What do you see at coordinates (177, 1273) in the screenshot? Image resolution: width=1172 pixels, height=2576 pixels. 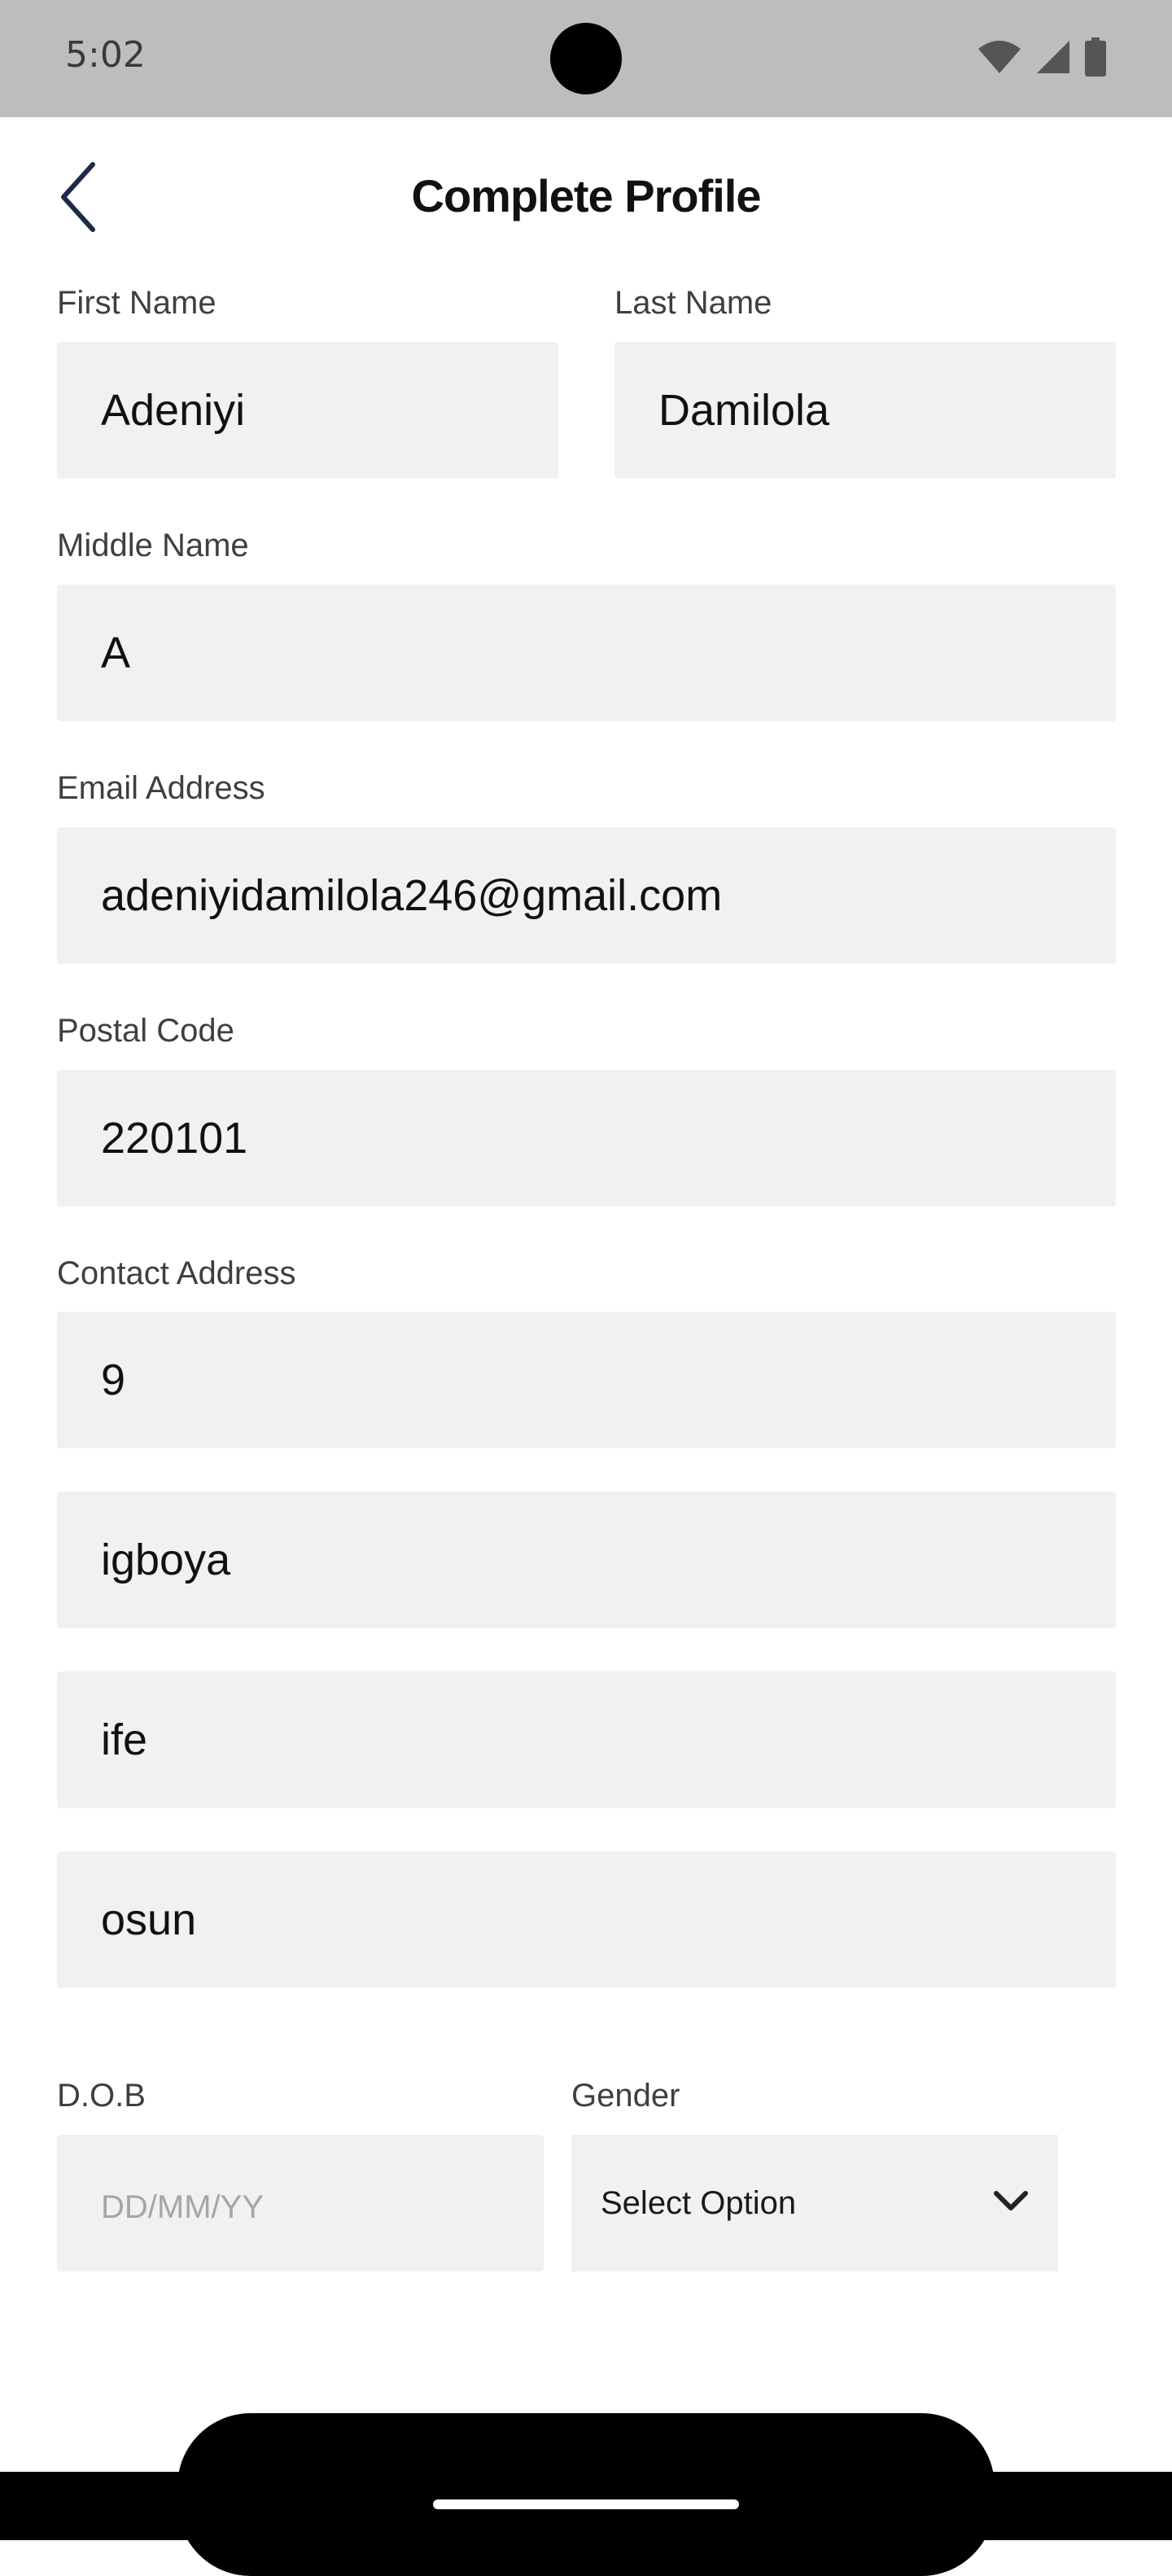 I see `contact-address-label: Contact Address` at bounding box center [177, 1273].